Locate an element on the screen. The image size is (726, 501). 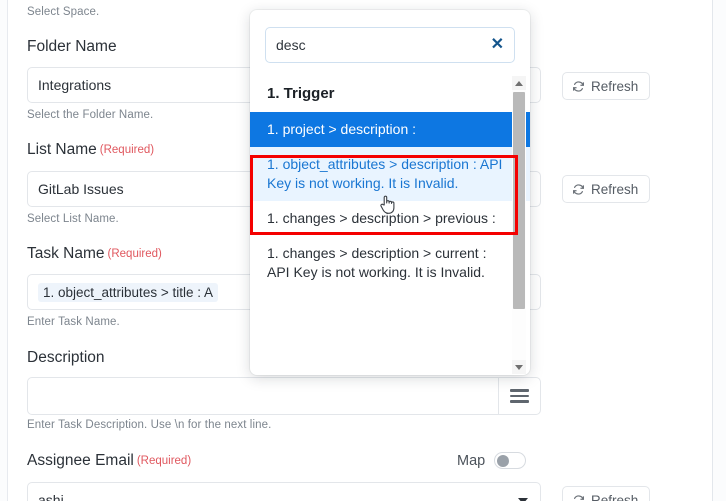
folder-name-label-text: Folder Name is located at coordinates (72, 46).